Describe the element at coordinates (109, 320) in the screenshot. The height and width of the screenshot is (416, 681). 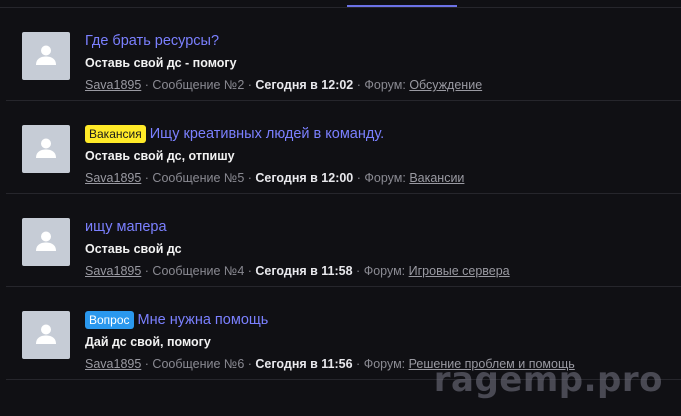
I see `prefix-badge-question: Вопрос` at that location.